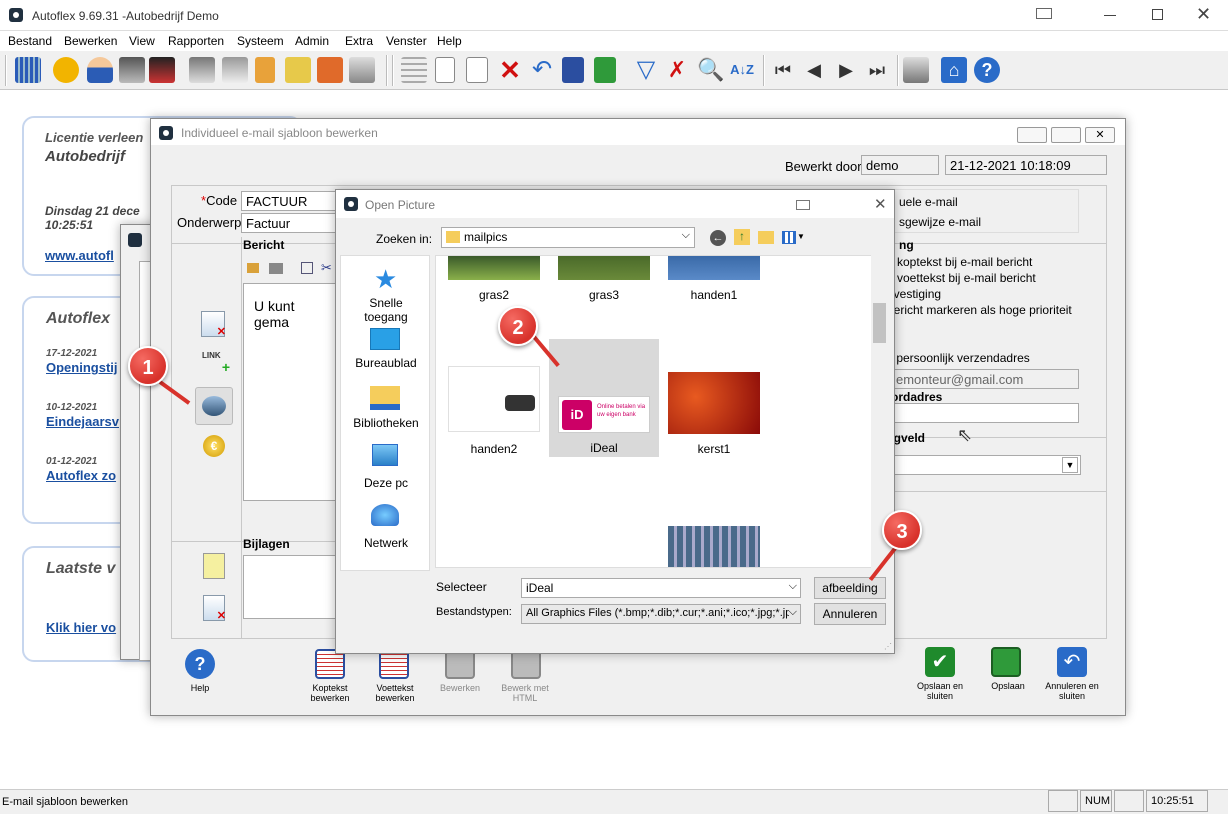 The image size is (1228, 814). What do you see at coordinates (718, 238) in the screenshot?
I see `back-icon: ←` at bounding box center [718, 238].